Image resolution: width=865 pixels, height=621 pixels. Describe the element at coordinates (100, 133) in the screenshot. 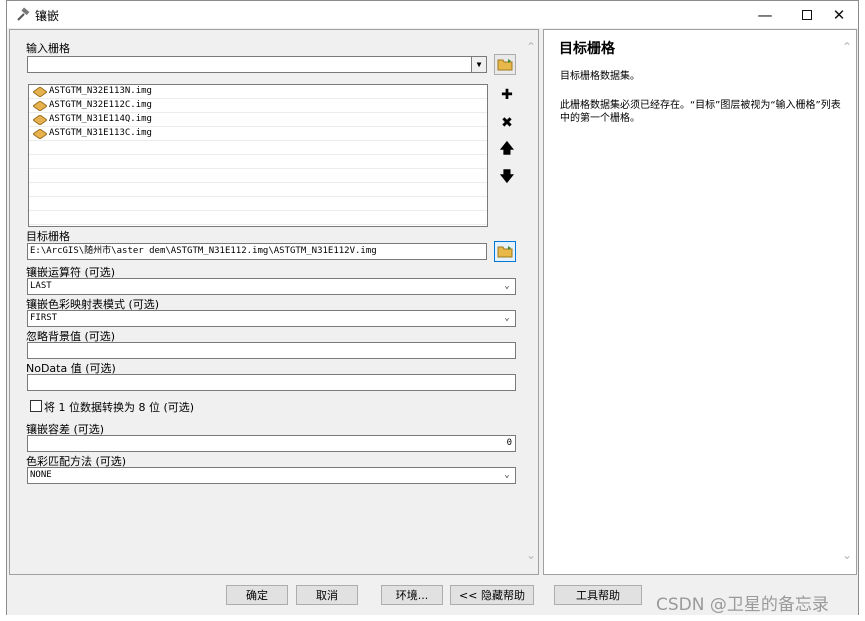

I see `list-item-label: ASTGTM_N31E113C.img` at that location.